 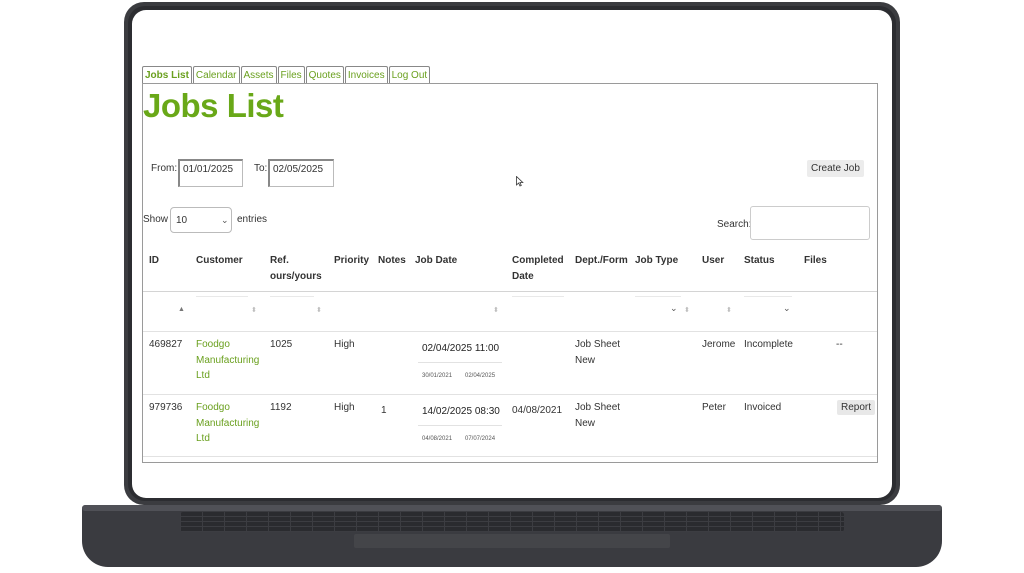 I want to click on col-status: Status, so click(x=759, y=261).